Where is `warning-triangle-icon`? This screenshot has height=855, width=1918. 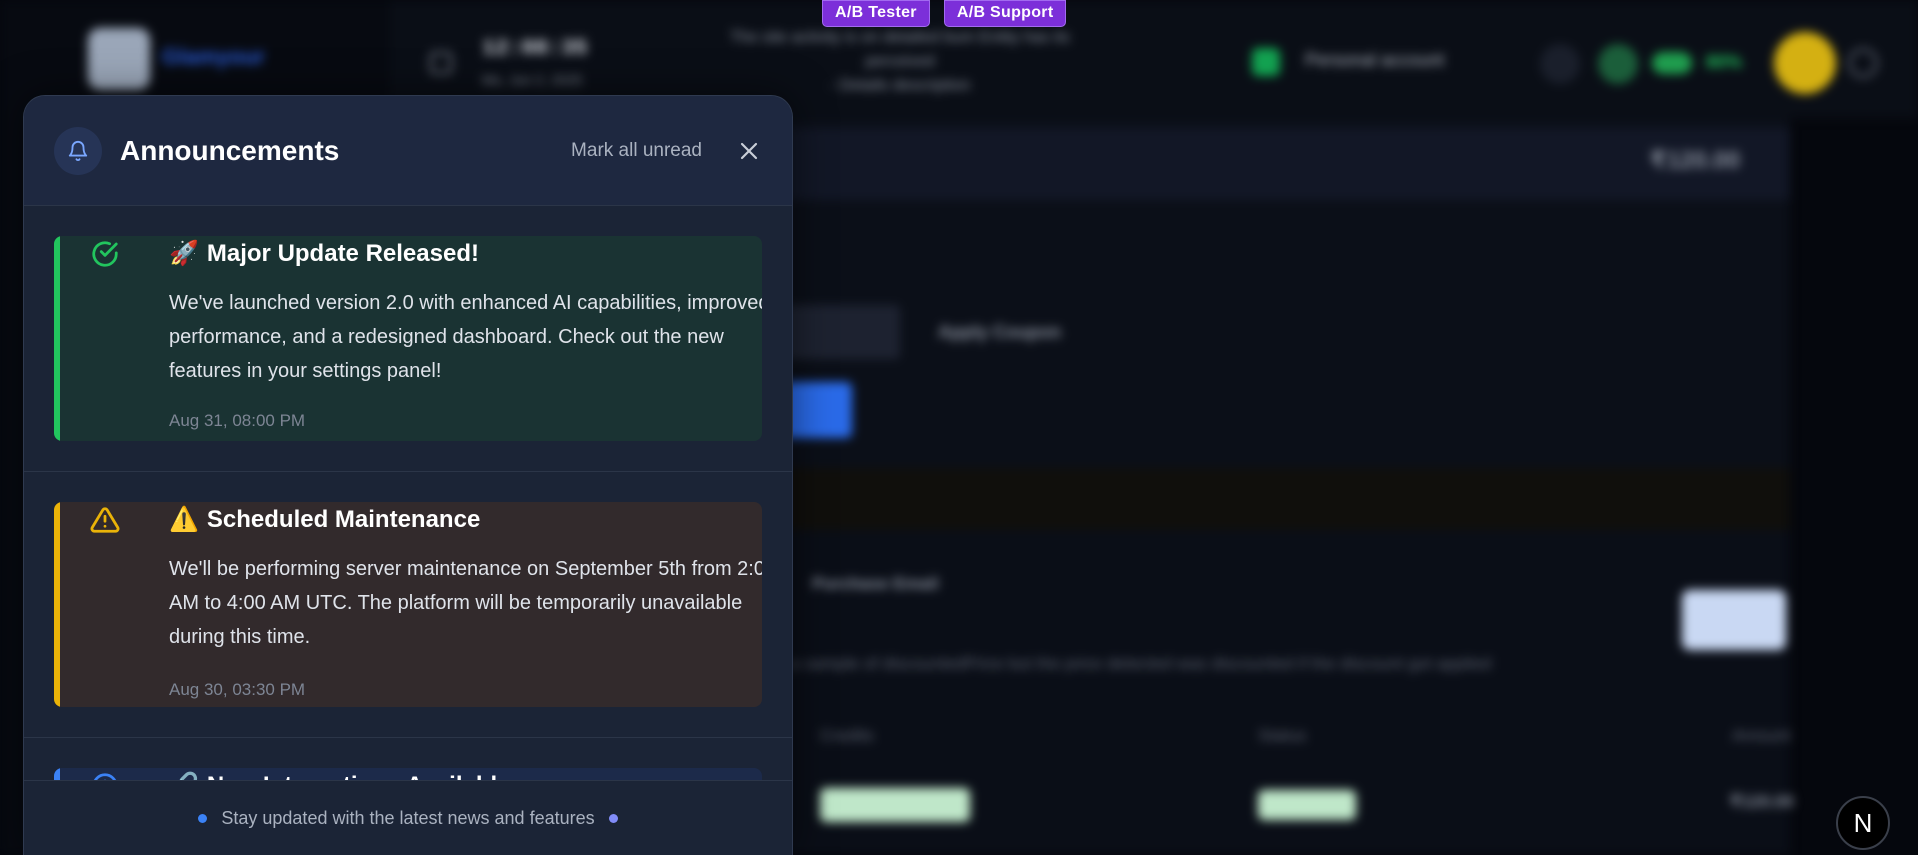 warning-triangle-icon is located at coordinates (105, 520).